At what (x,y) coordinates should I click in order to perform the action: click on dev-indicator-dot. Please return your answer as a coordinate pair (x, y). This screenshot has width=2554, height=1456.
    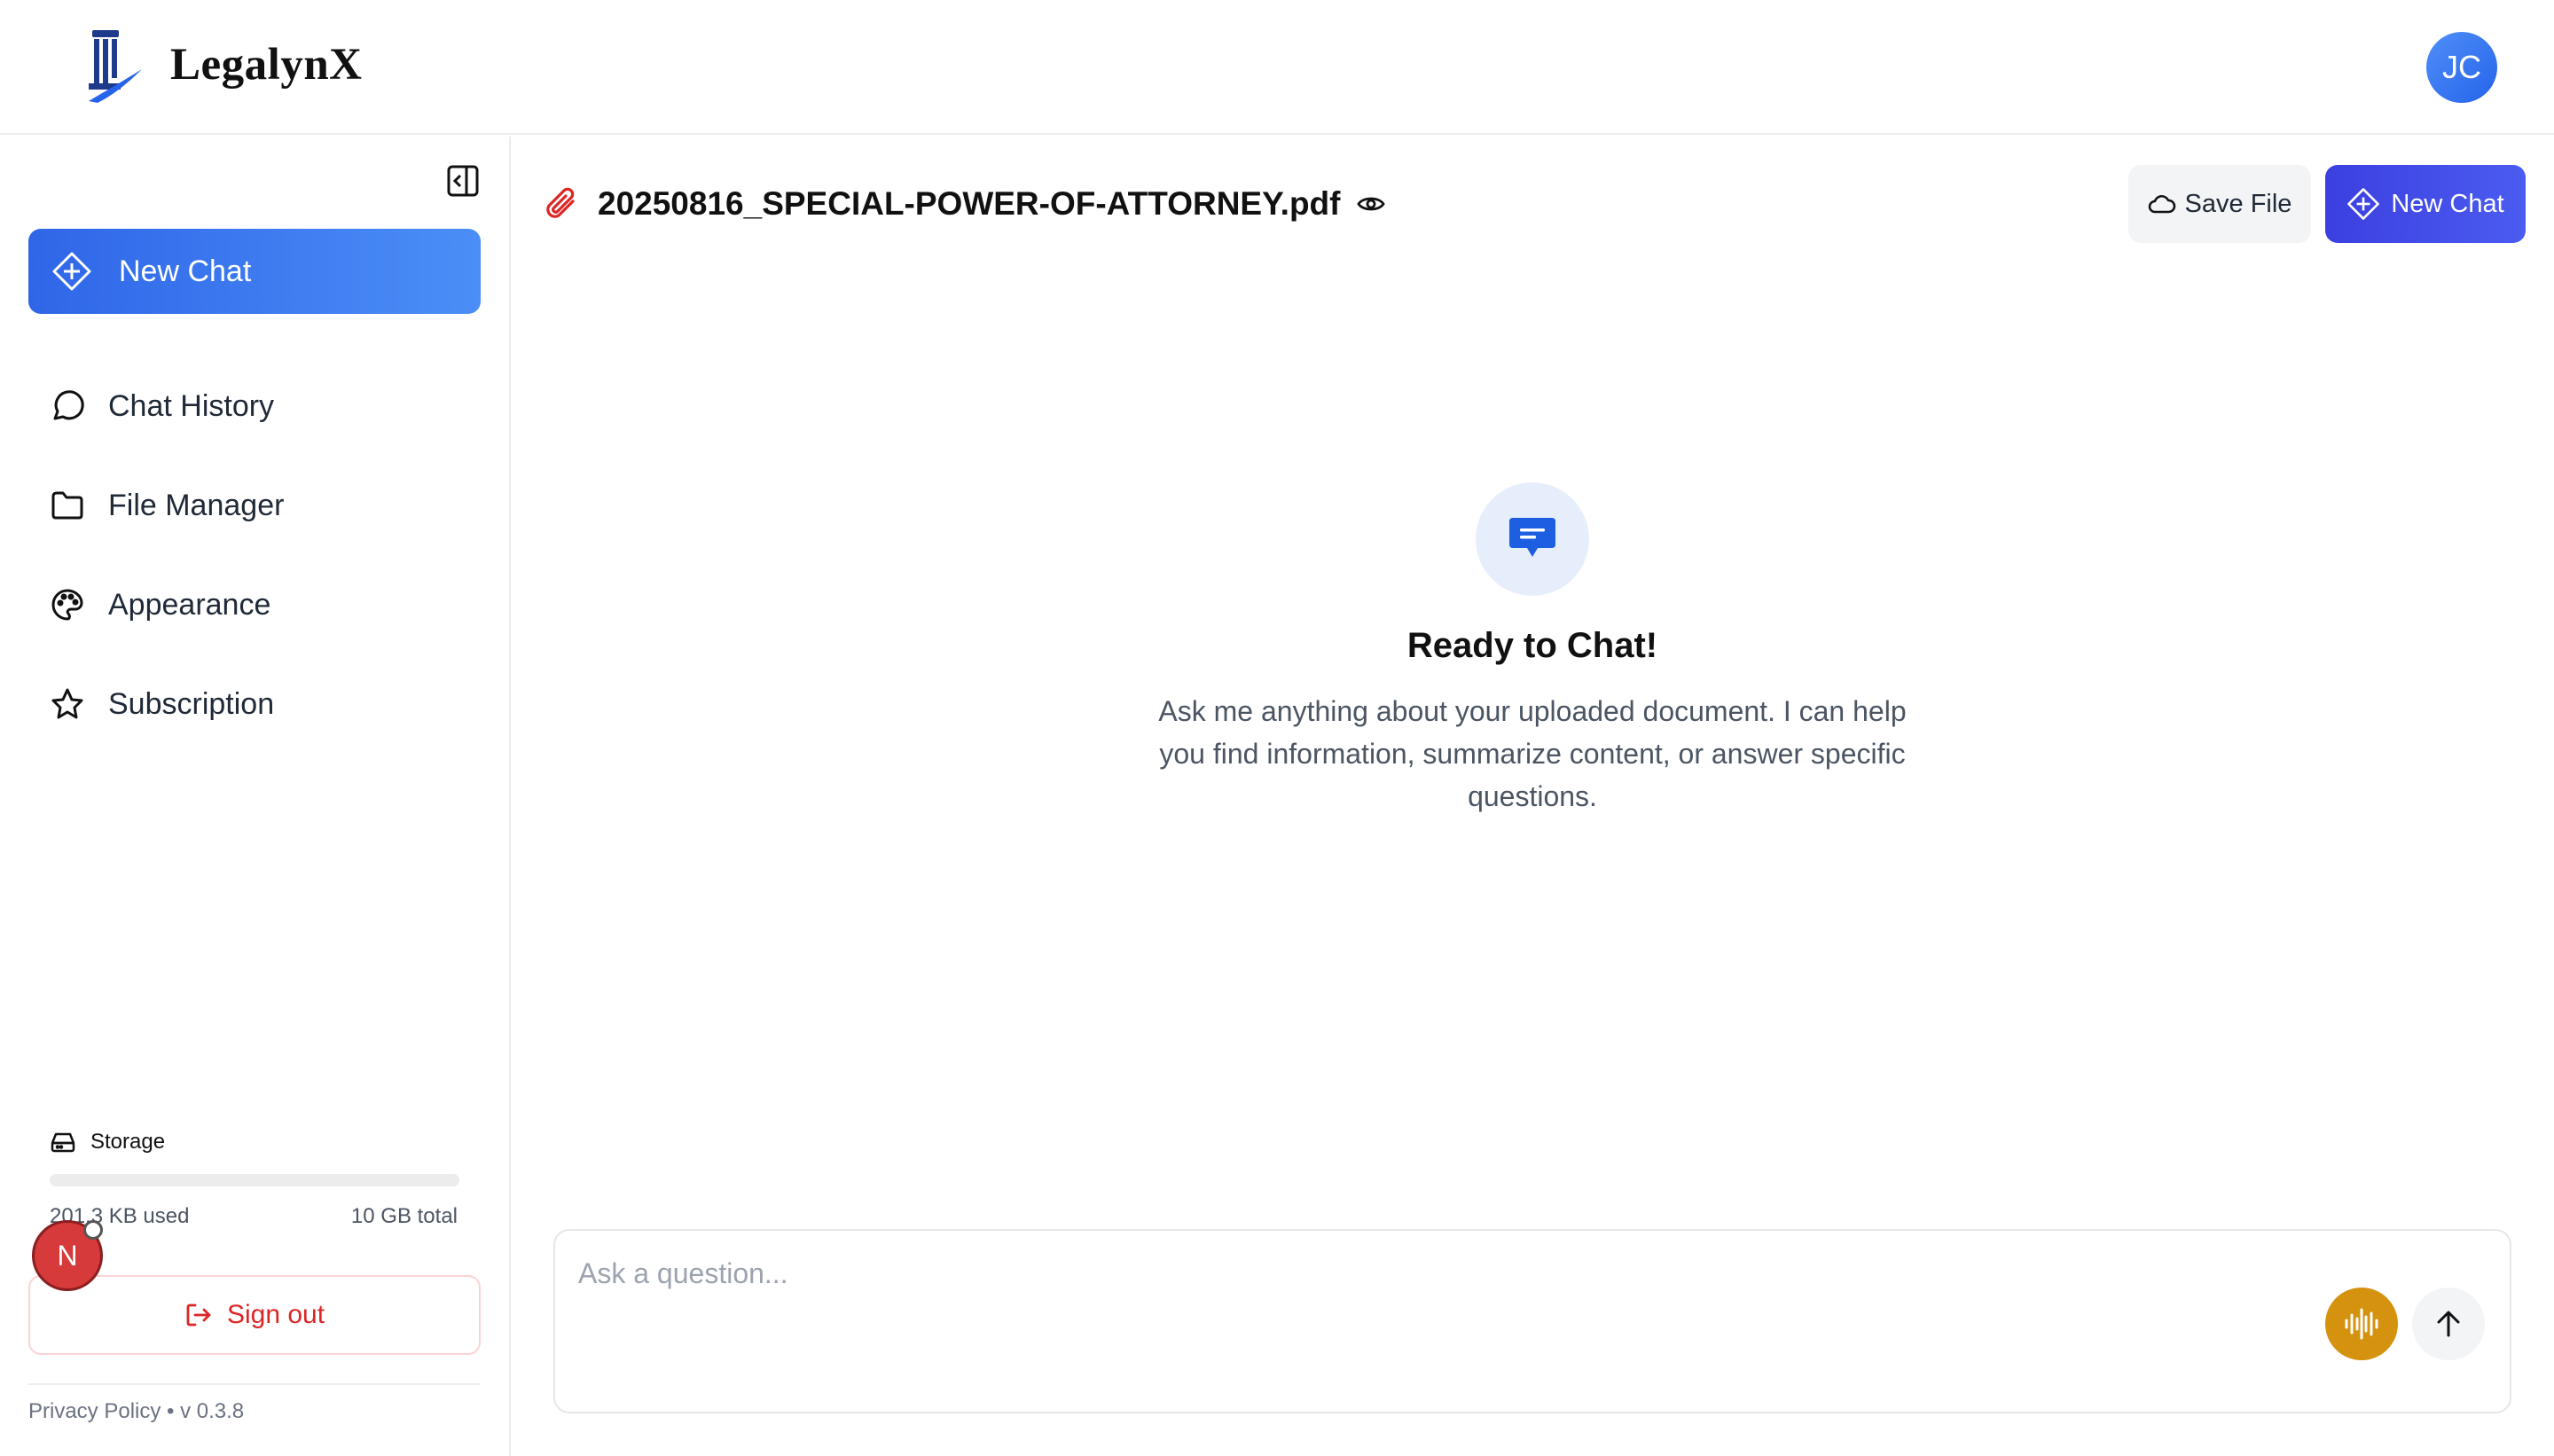
    Looking at the image, I should click on (93, 1230).